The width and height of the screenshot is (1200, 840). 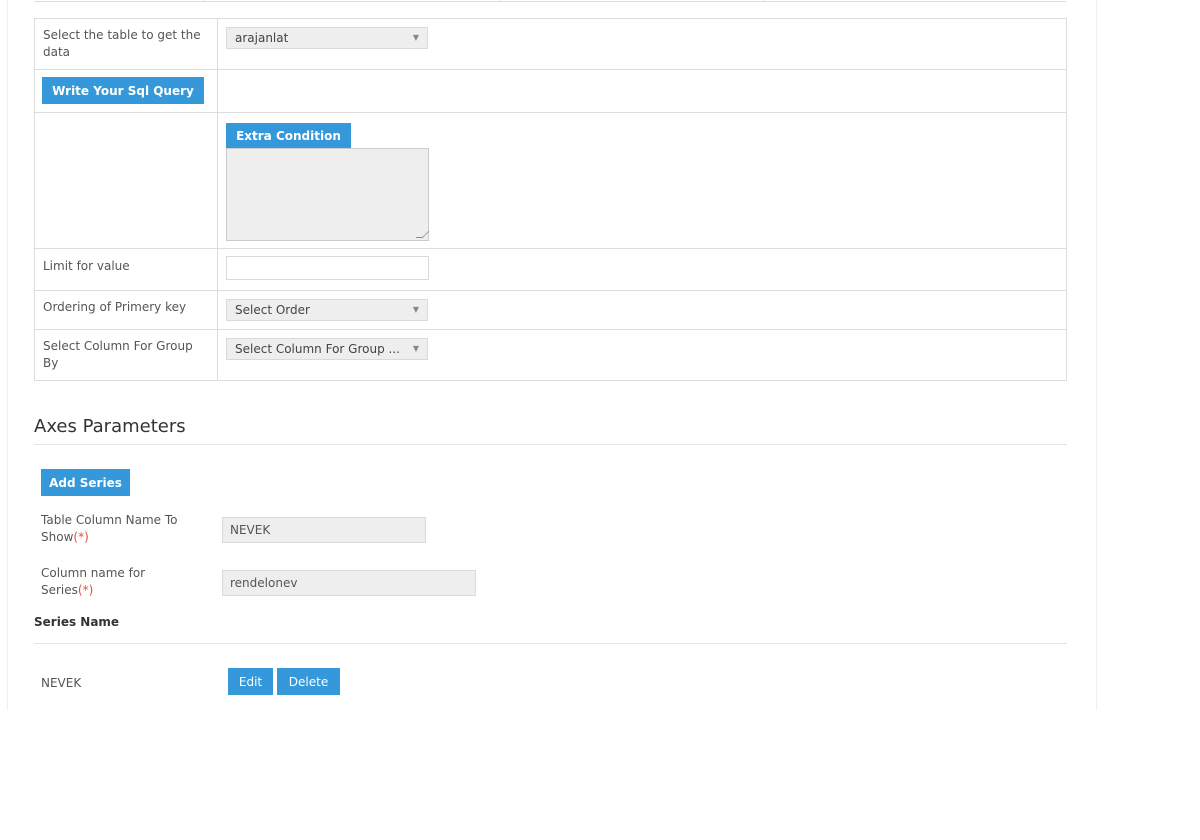 What do you see at coordinates (327, 268) in the screenshot?
I see `limit-input` at bounding box center [327, 268].